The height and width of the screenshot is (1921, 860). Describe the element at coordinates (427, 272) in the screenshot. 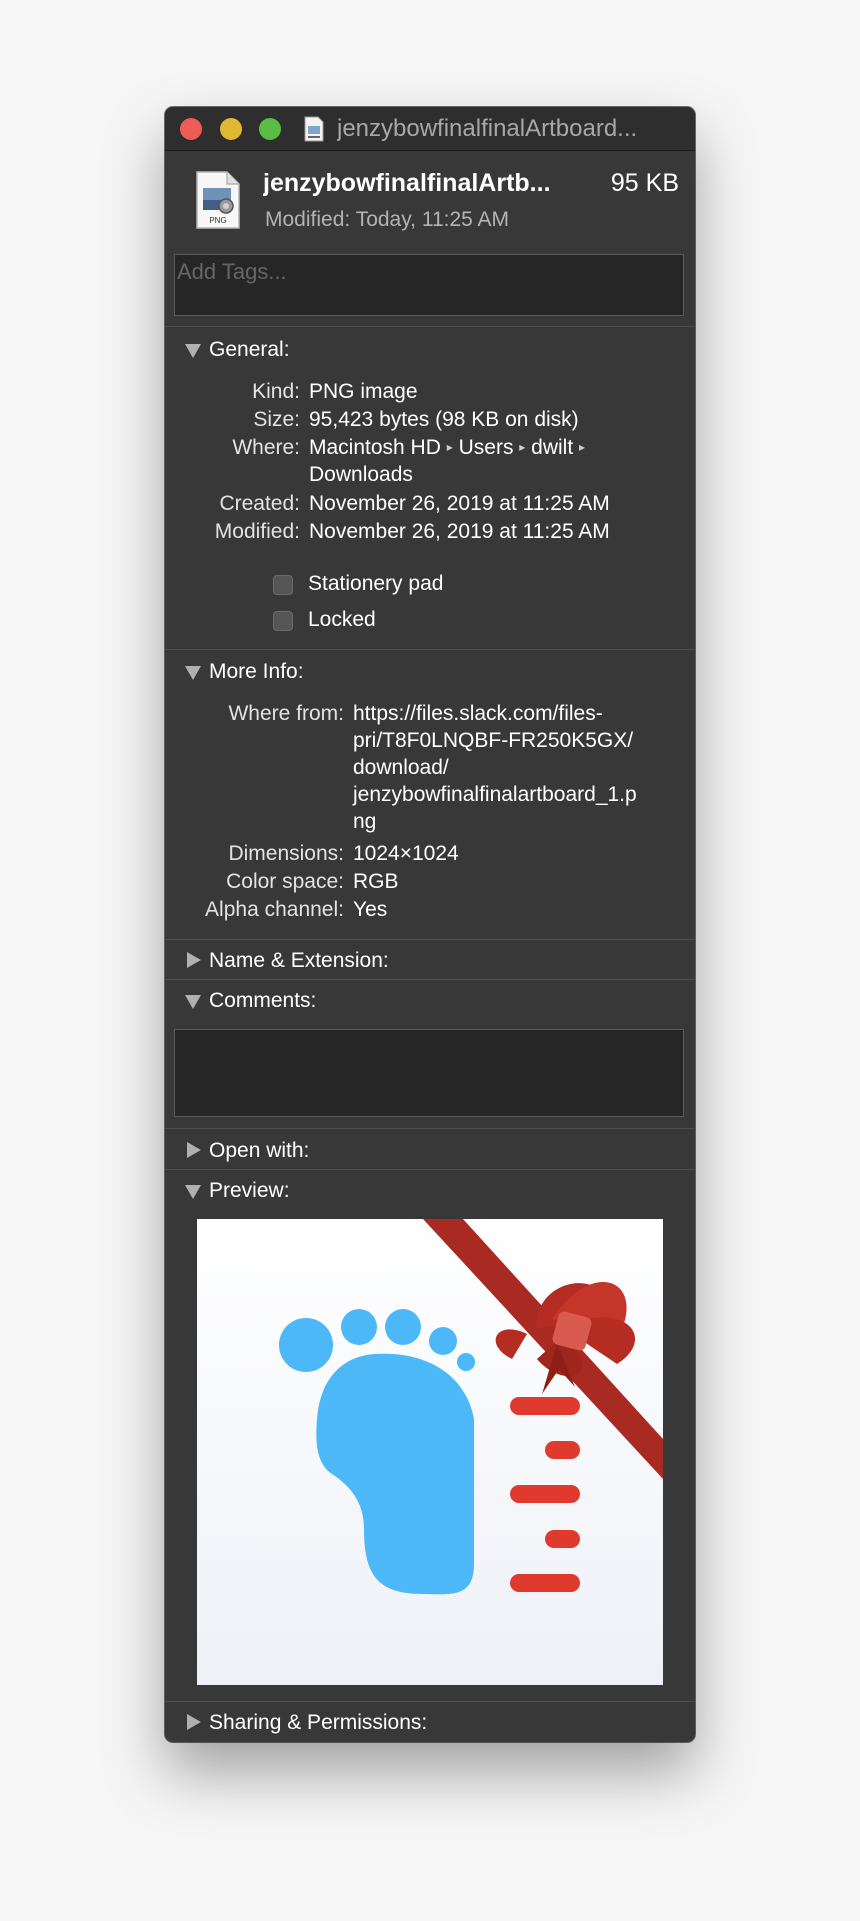

I see `tags-input` at that location.